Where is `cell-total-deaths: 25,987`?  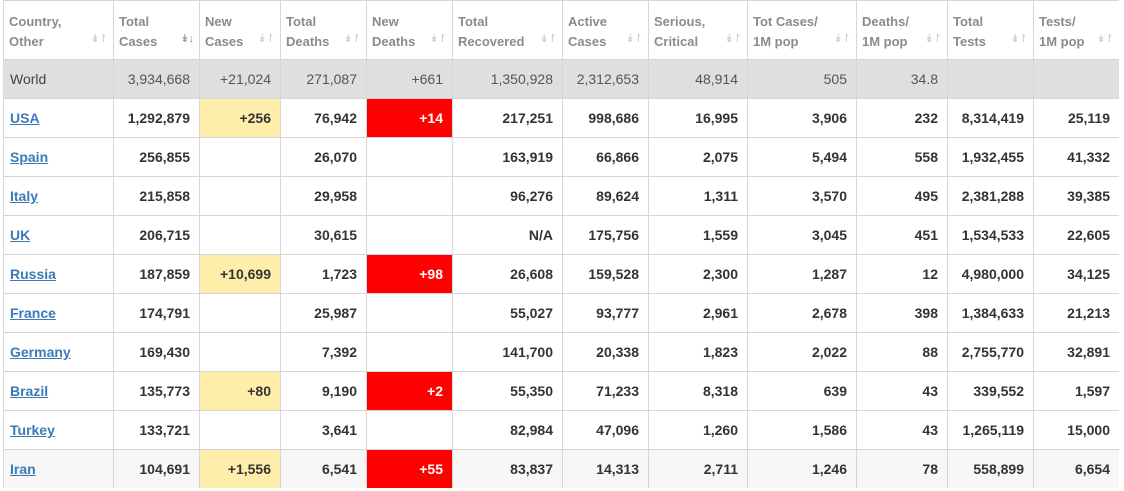
cell-total-deaths: 25,987 is located at coordinates (323, 313).